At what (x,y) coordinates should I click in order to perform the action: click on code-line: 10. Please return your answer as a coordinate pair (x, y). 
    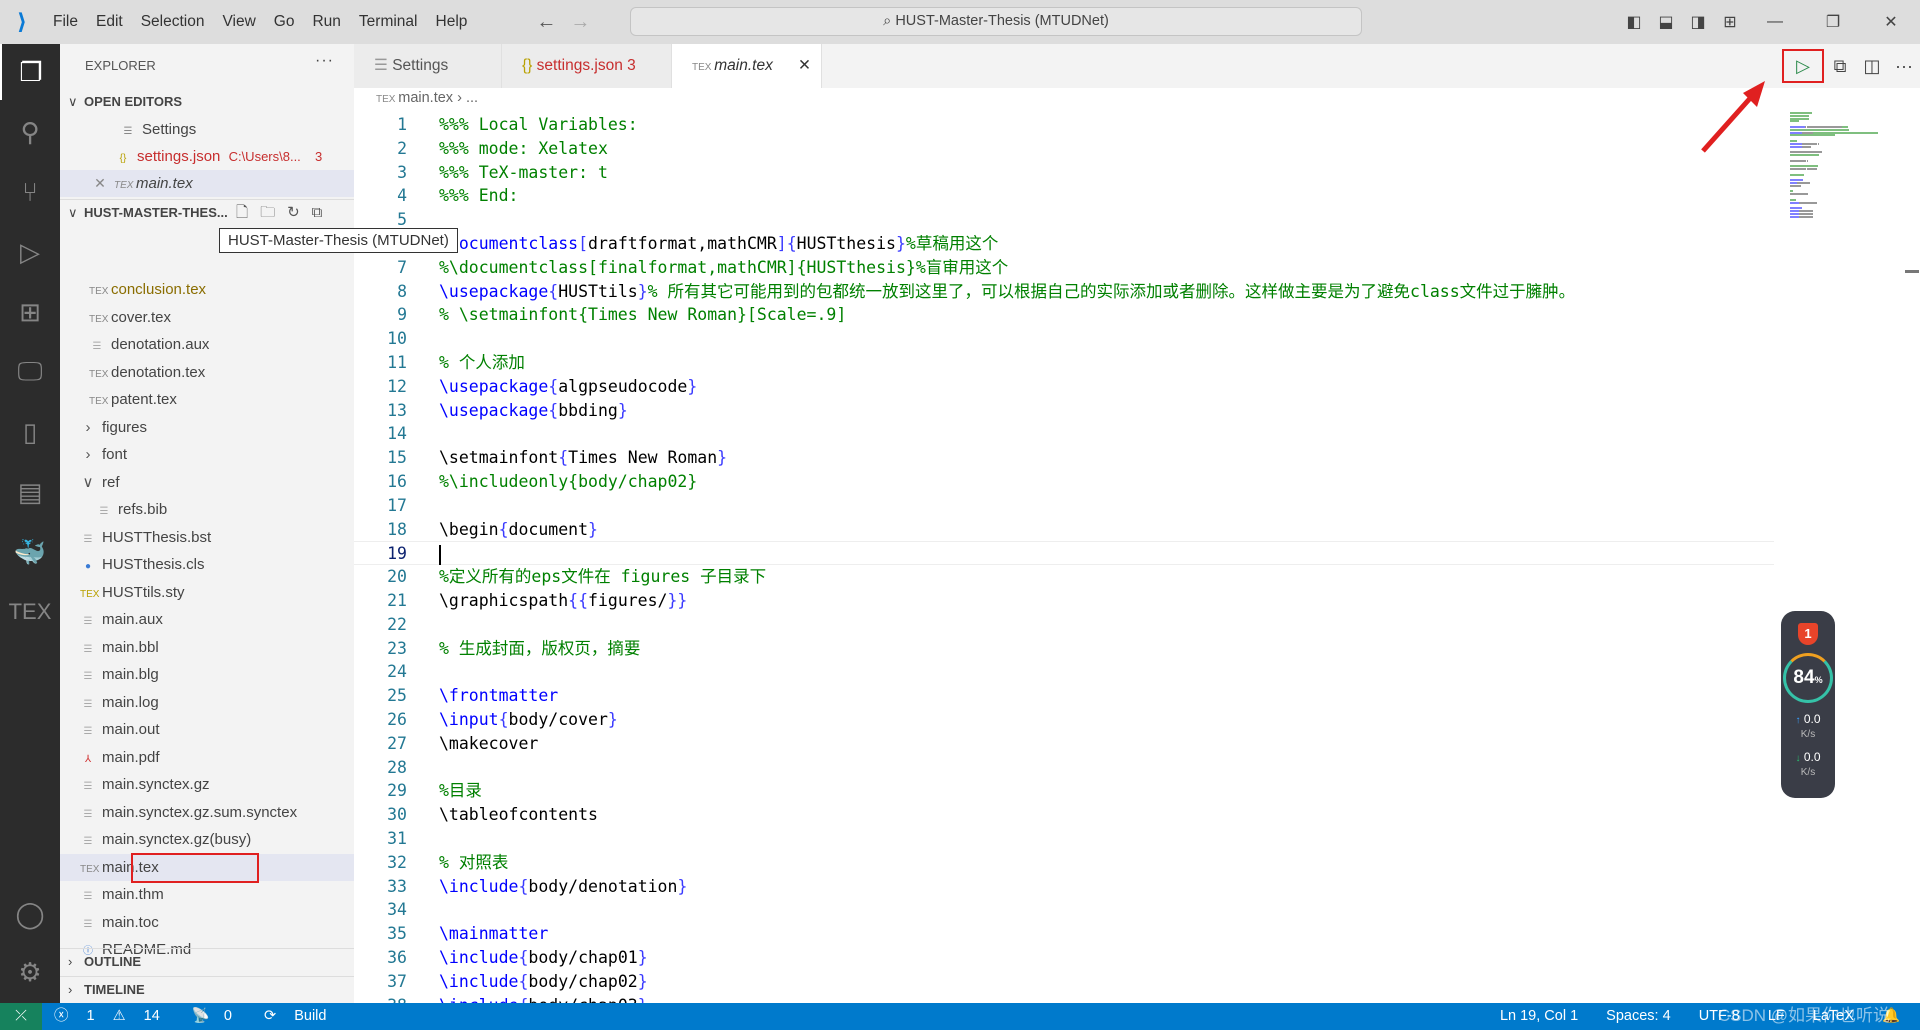
    Looking at the image, I should click on (1064, 339).